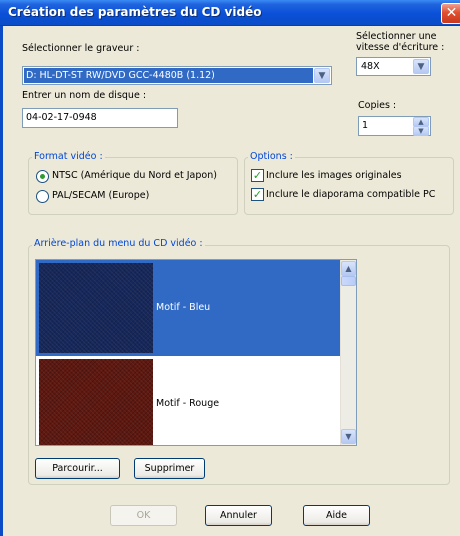 The image size is (460, 536). I want to click on video-format-group, so click(133, 186).